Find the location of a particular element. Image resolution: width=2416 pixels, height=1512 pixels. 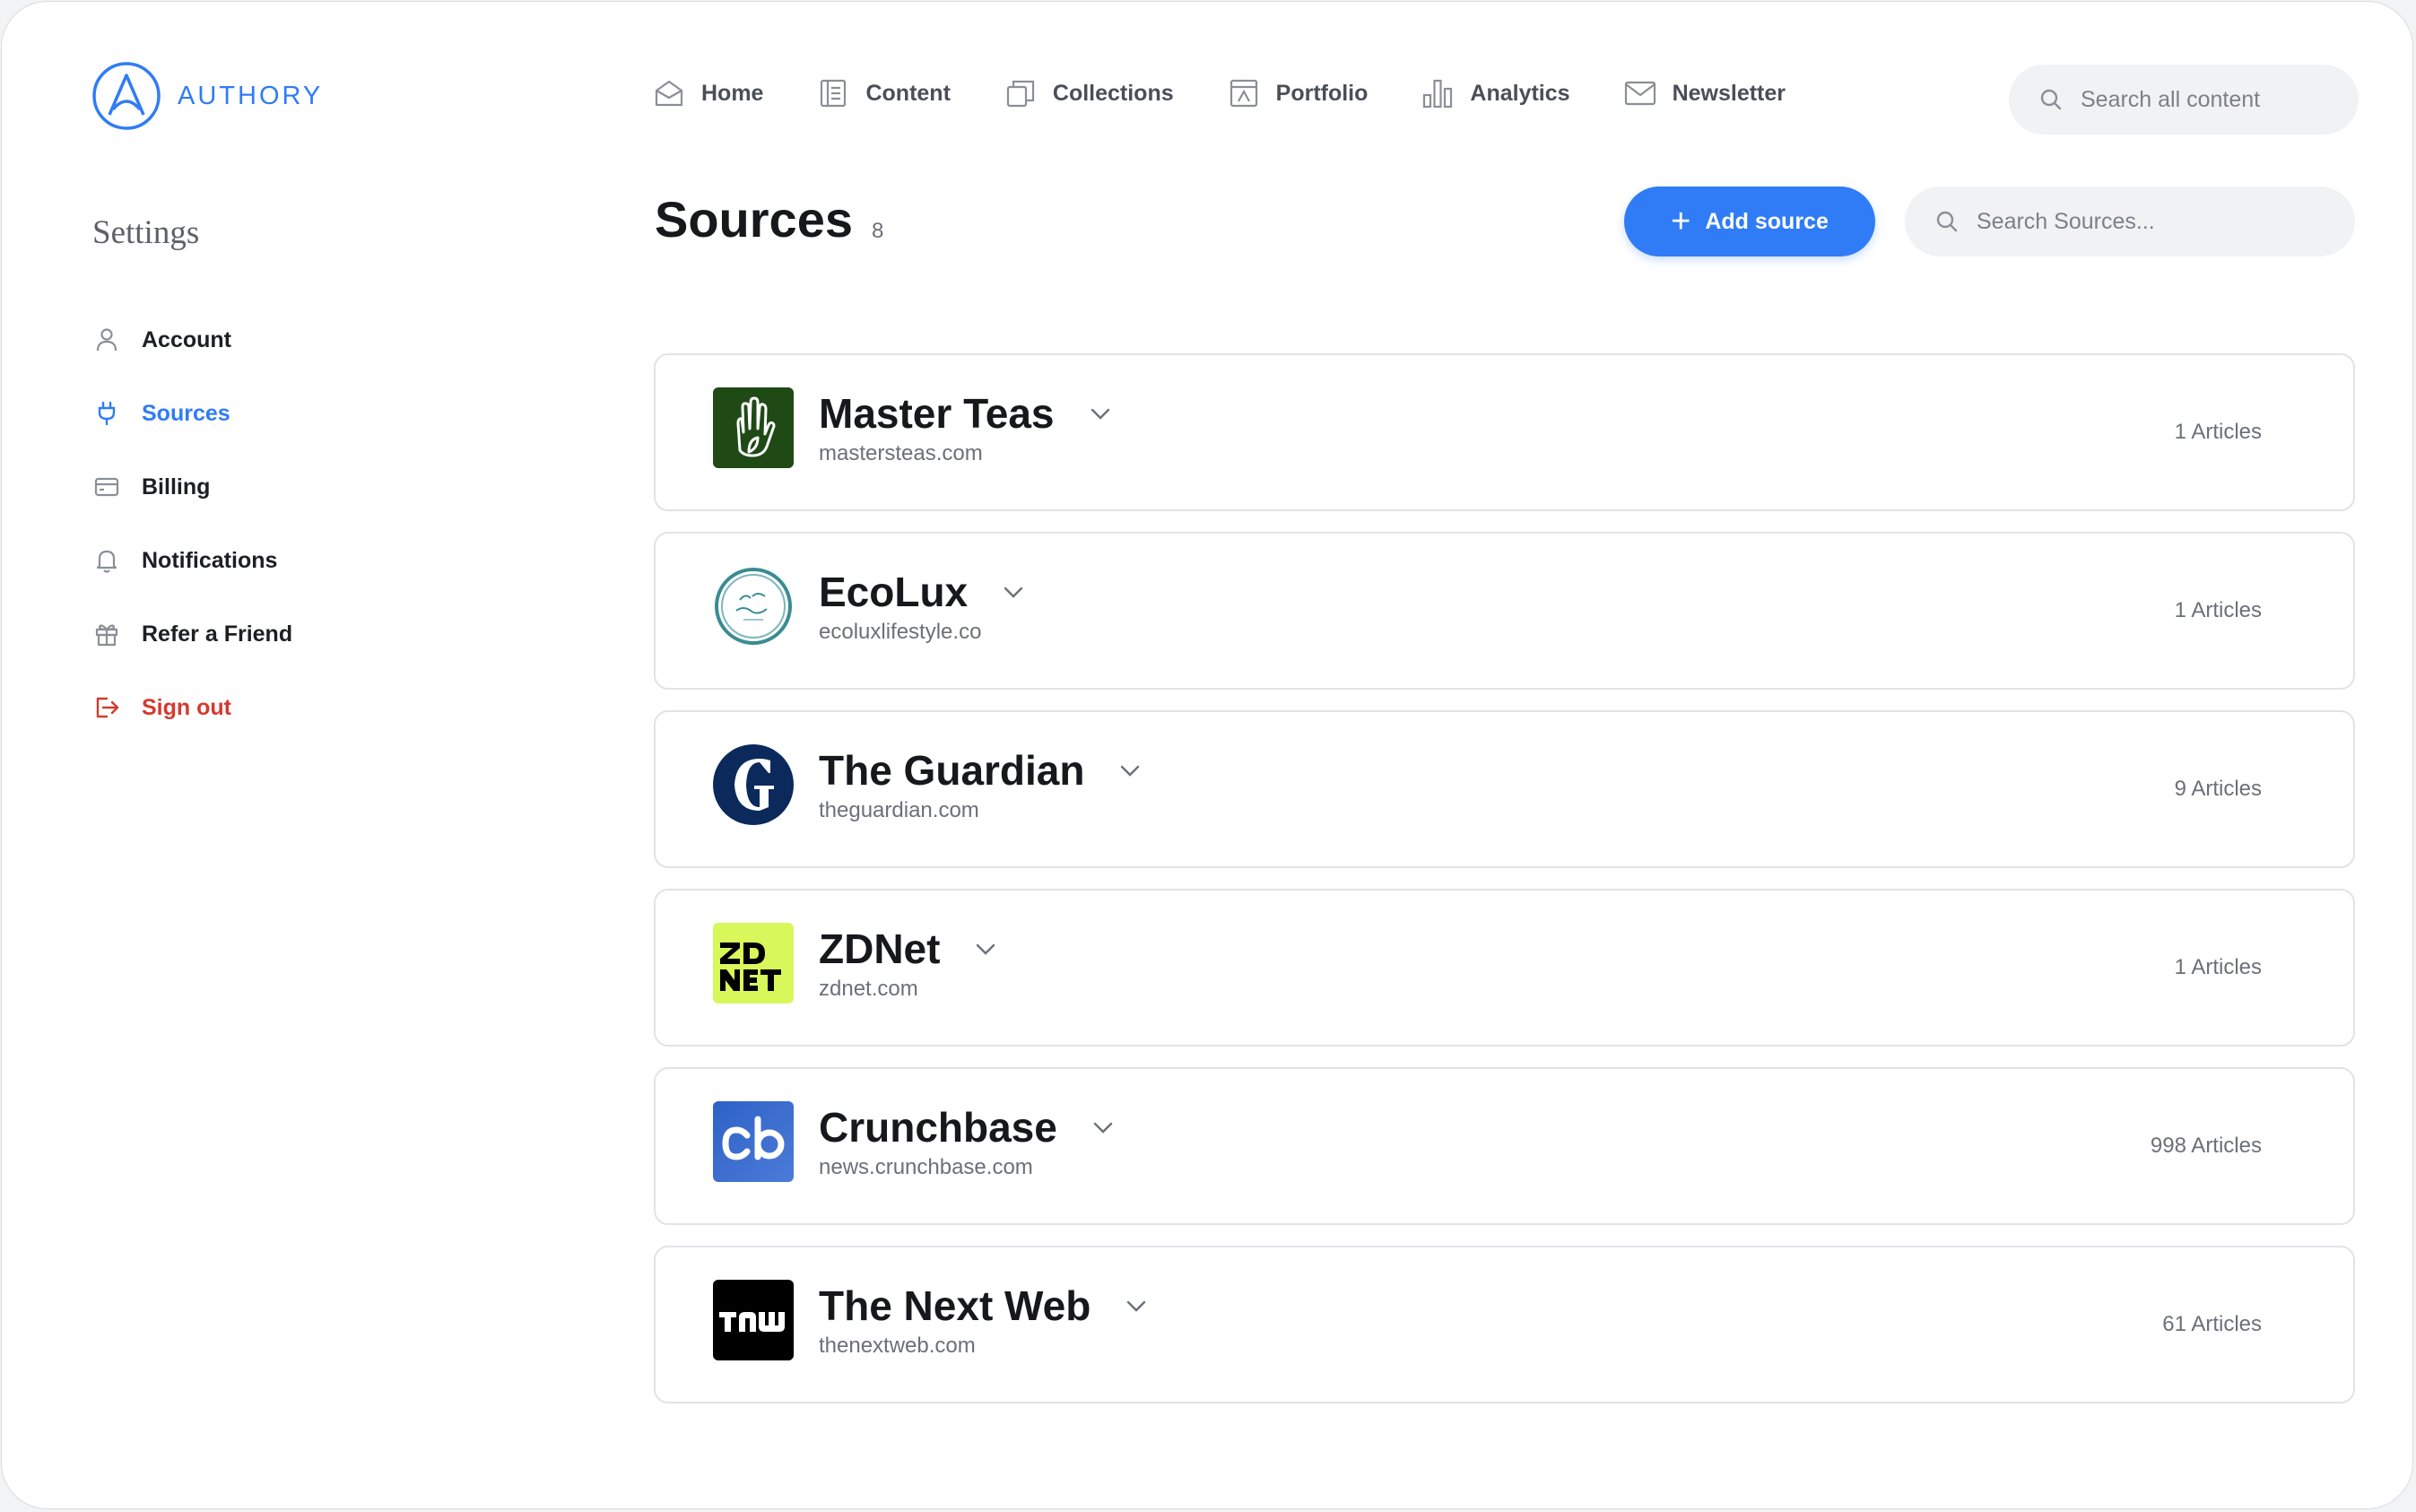

hand-leaf-icon is located at coordinates (756, 426).